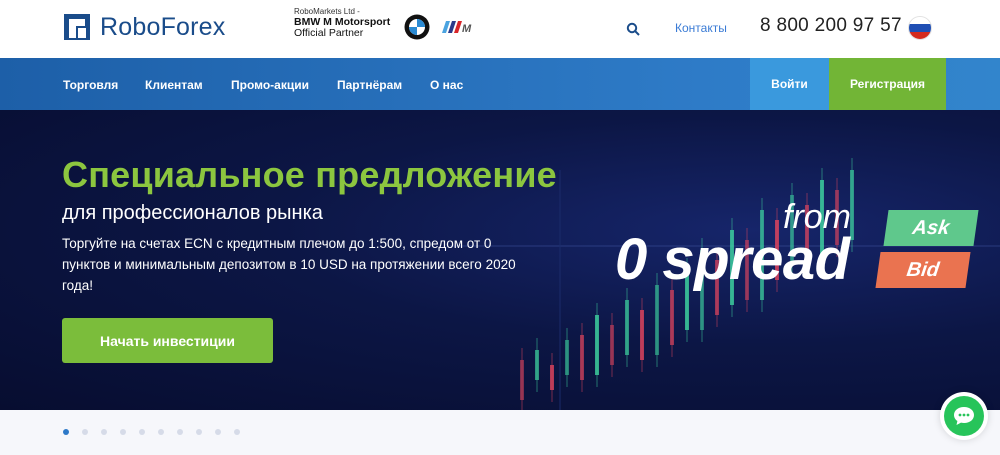 Image resolution: width=1000 pixels, height=455 pixels. I want to click on ask-label: Ask, so click(931, 227).